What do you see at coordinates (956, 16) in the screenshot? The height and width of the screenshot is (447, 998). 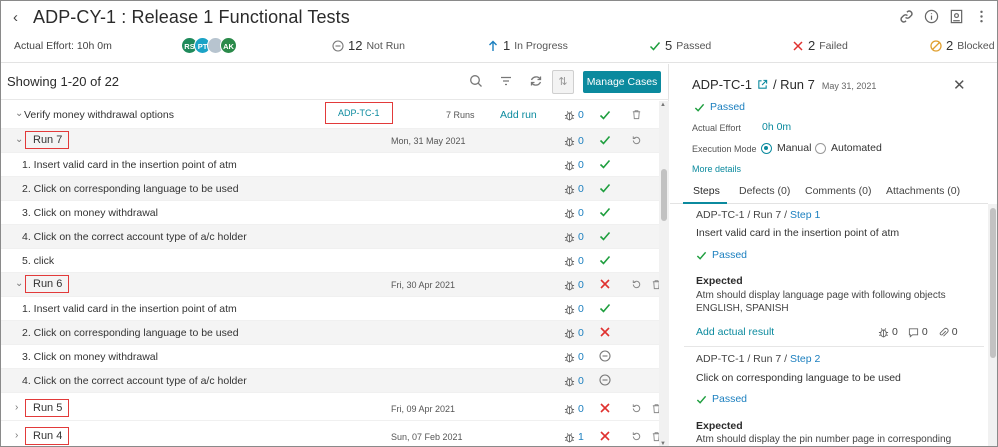 I see `report-icon` at bounding box center [956, 16].